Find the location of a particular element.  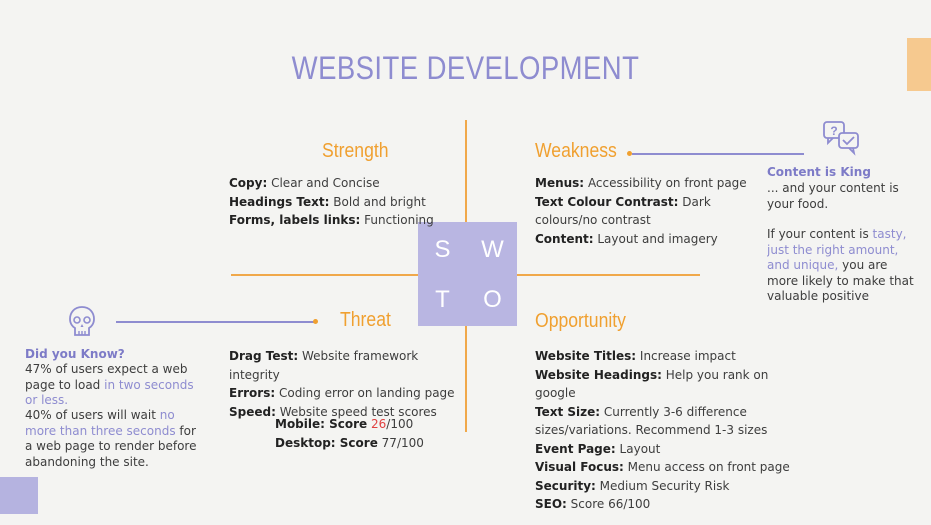

list-item: SEO: Score 66/100 is located at coordinates (593, 504).